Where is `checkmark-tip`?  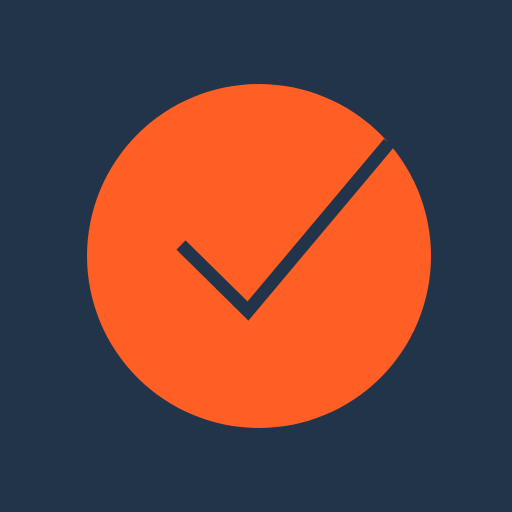
checkmark-tip is located at coordinates (399, 131).